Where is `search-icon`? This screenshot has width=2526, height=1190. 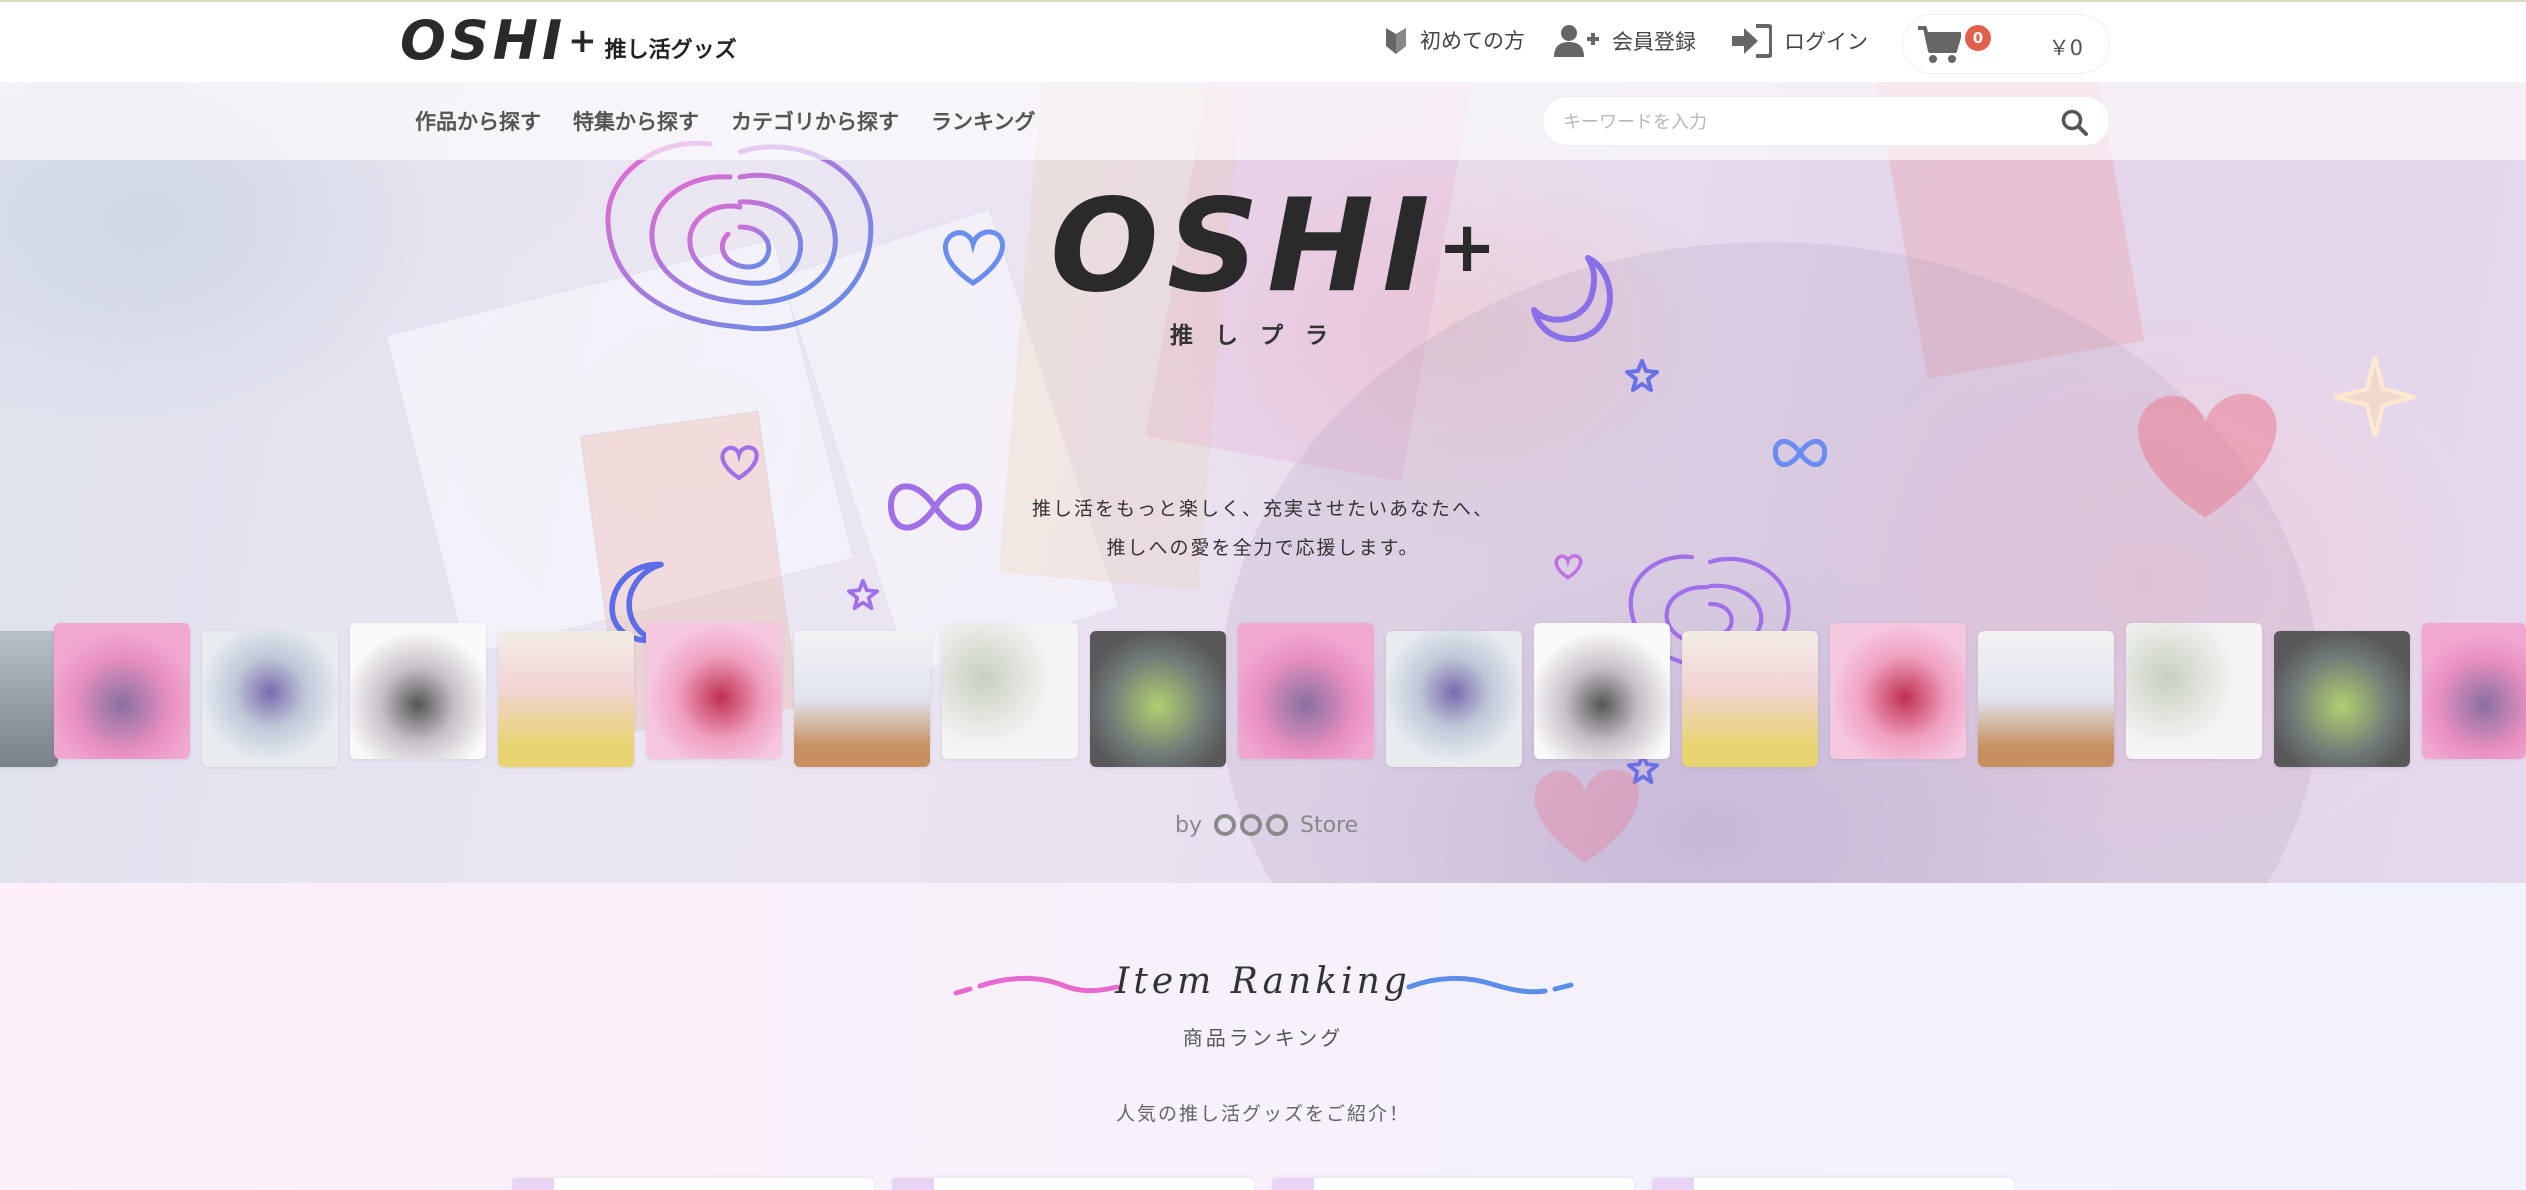 search-icon is located at coordinates (2075, 123).